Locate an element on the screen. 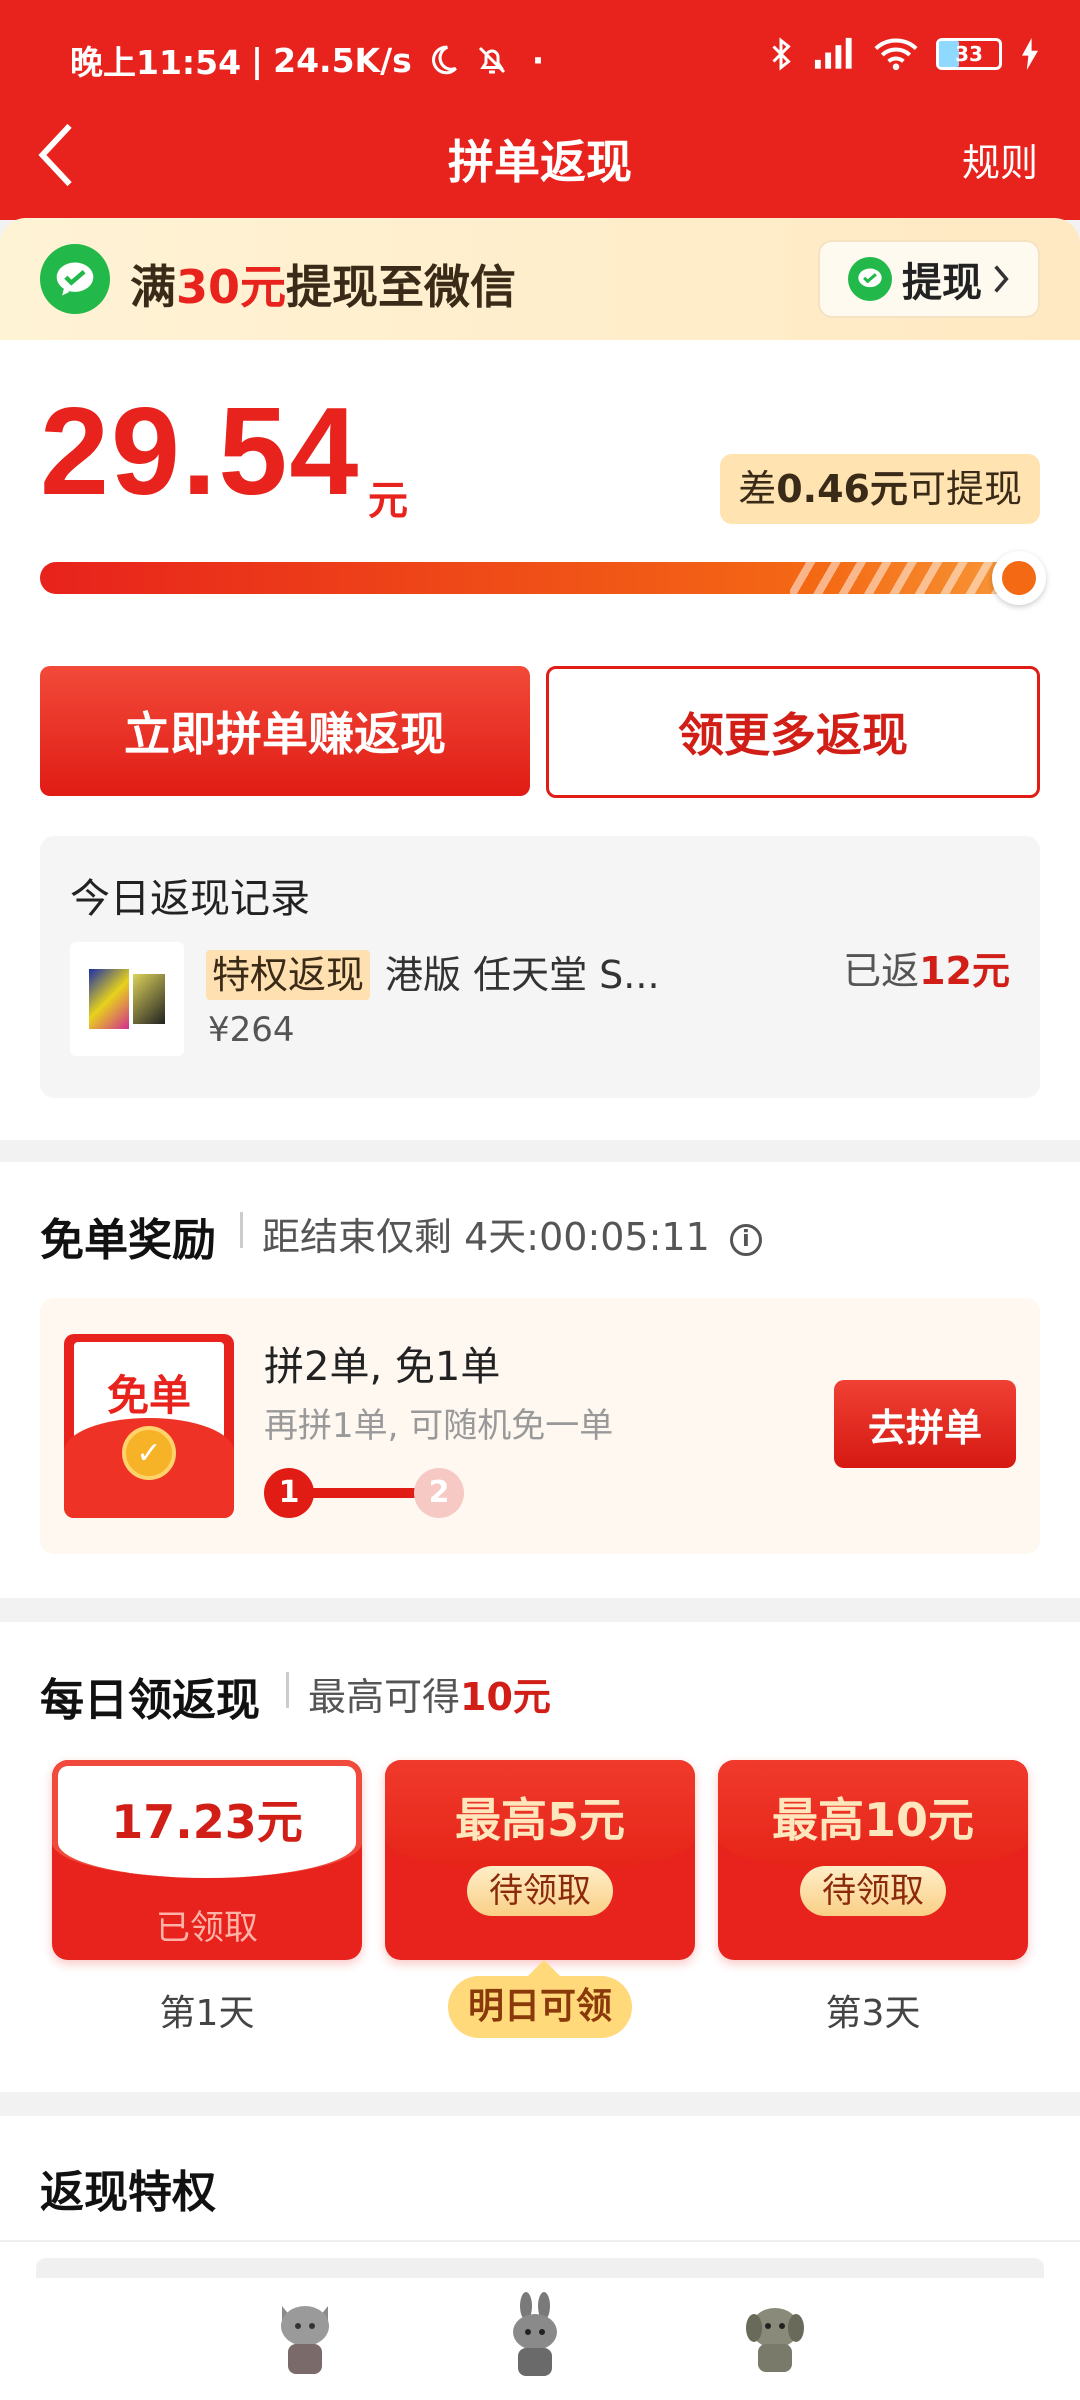 The height and width of the screenshot is (2400, 1080). bottom-mascot-strip is located at coordinates (540, 2320).